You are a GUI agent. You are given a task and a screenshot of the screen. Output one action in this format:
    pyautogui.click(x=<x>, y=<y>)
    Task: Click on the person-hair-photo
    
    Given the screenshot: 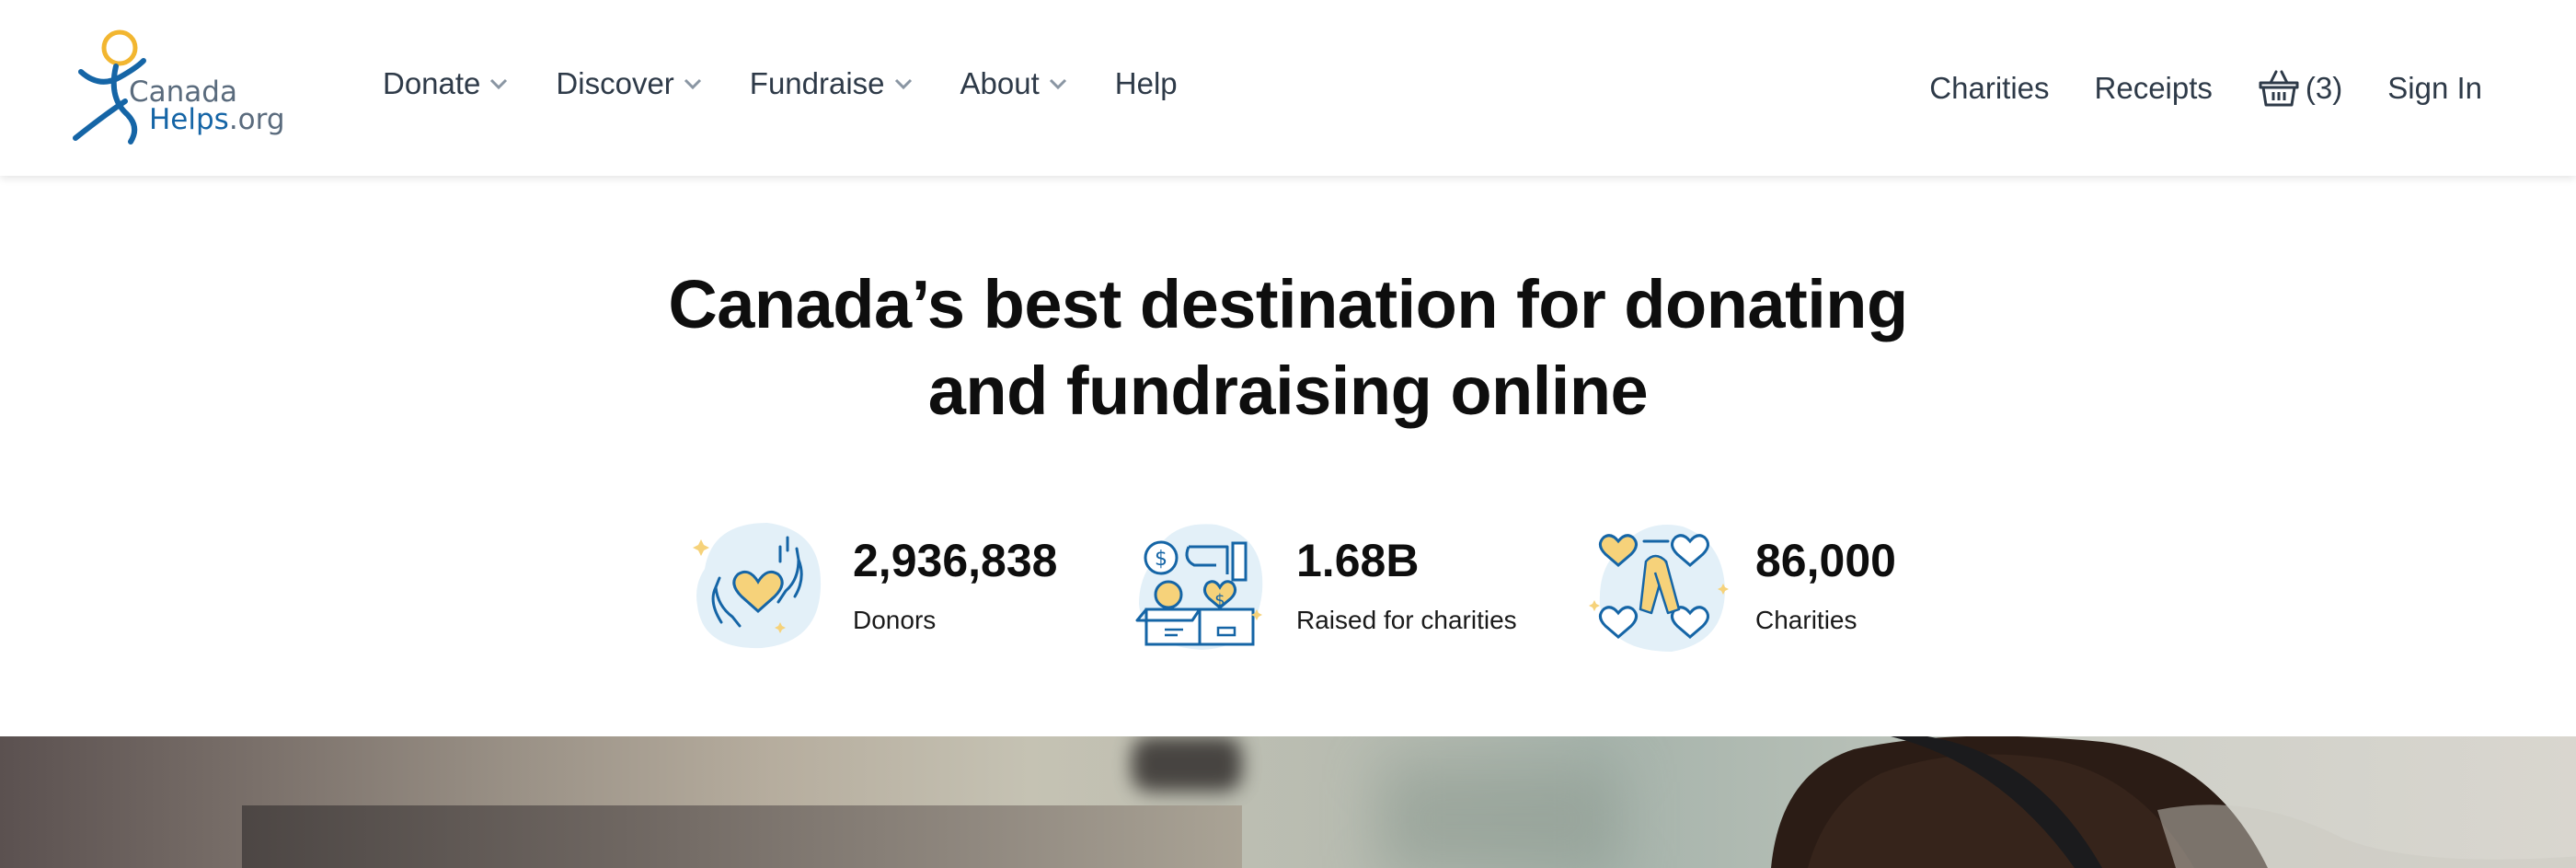 What is the action you would take?
    pyautogui.click(x=2173, y=802)
    